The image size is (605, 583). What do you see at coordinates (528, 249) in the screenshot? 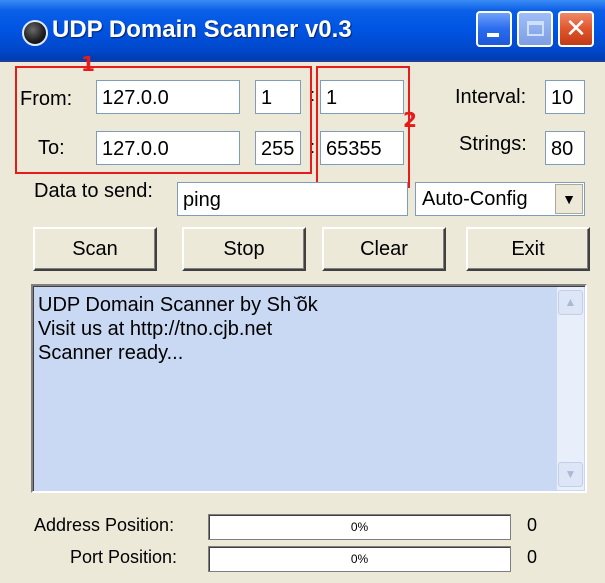
I see `exit-button: Exit` at bounding box center [528, 249].